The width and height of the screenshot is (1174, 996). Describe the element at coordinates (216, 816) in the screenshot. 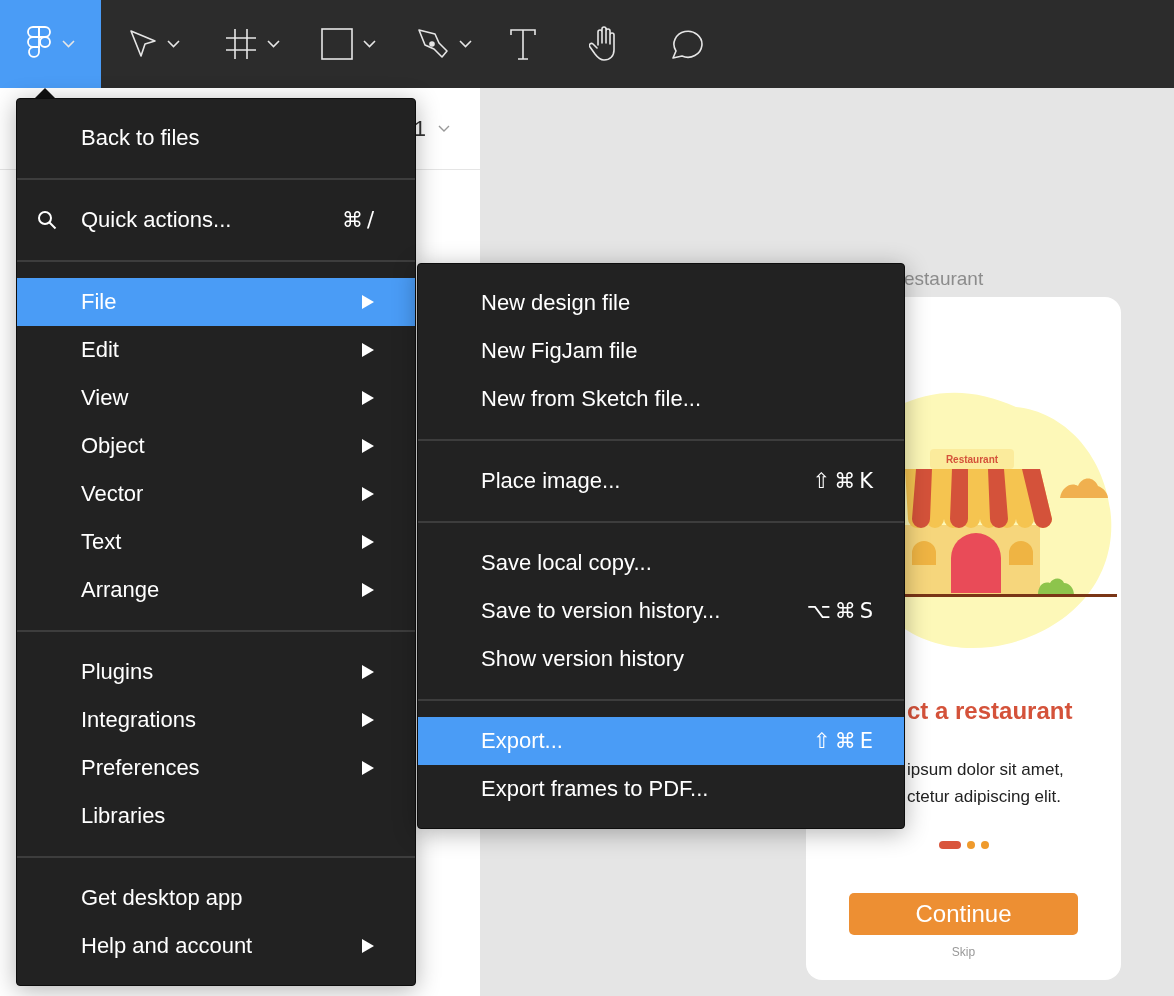

I see `menu-item: Libraries` at that location.